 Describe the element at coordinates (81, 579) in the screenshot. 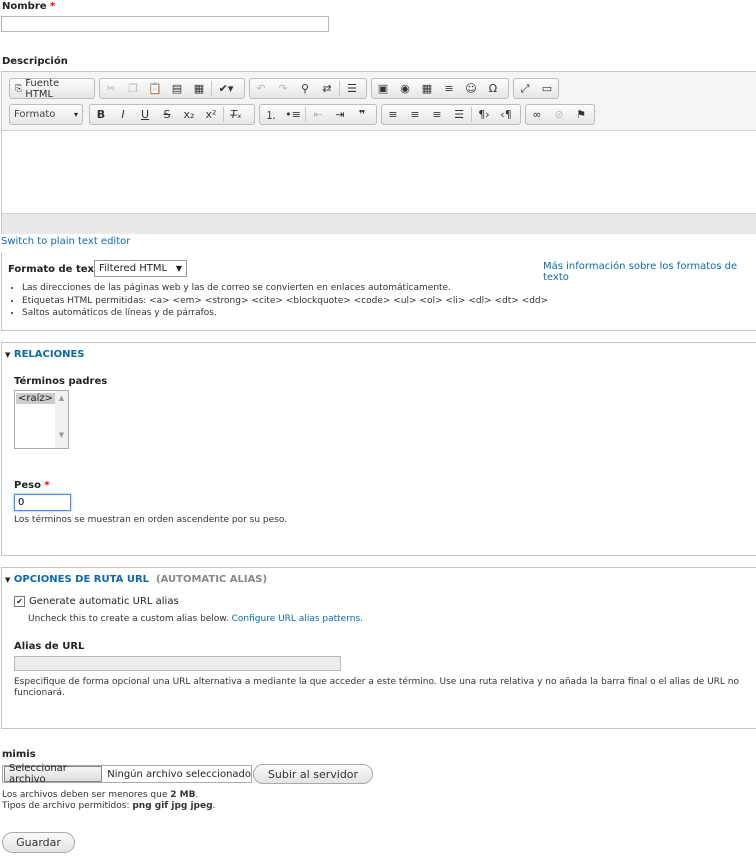

I see `url-options-legend-text: OPCIONES DE RUTA URL` at that location.